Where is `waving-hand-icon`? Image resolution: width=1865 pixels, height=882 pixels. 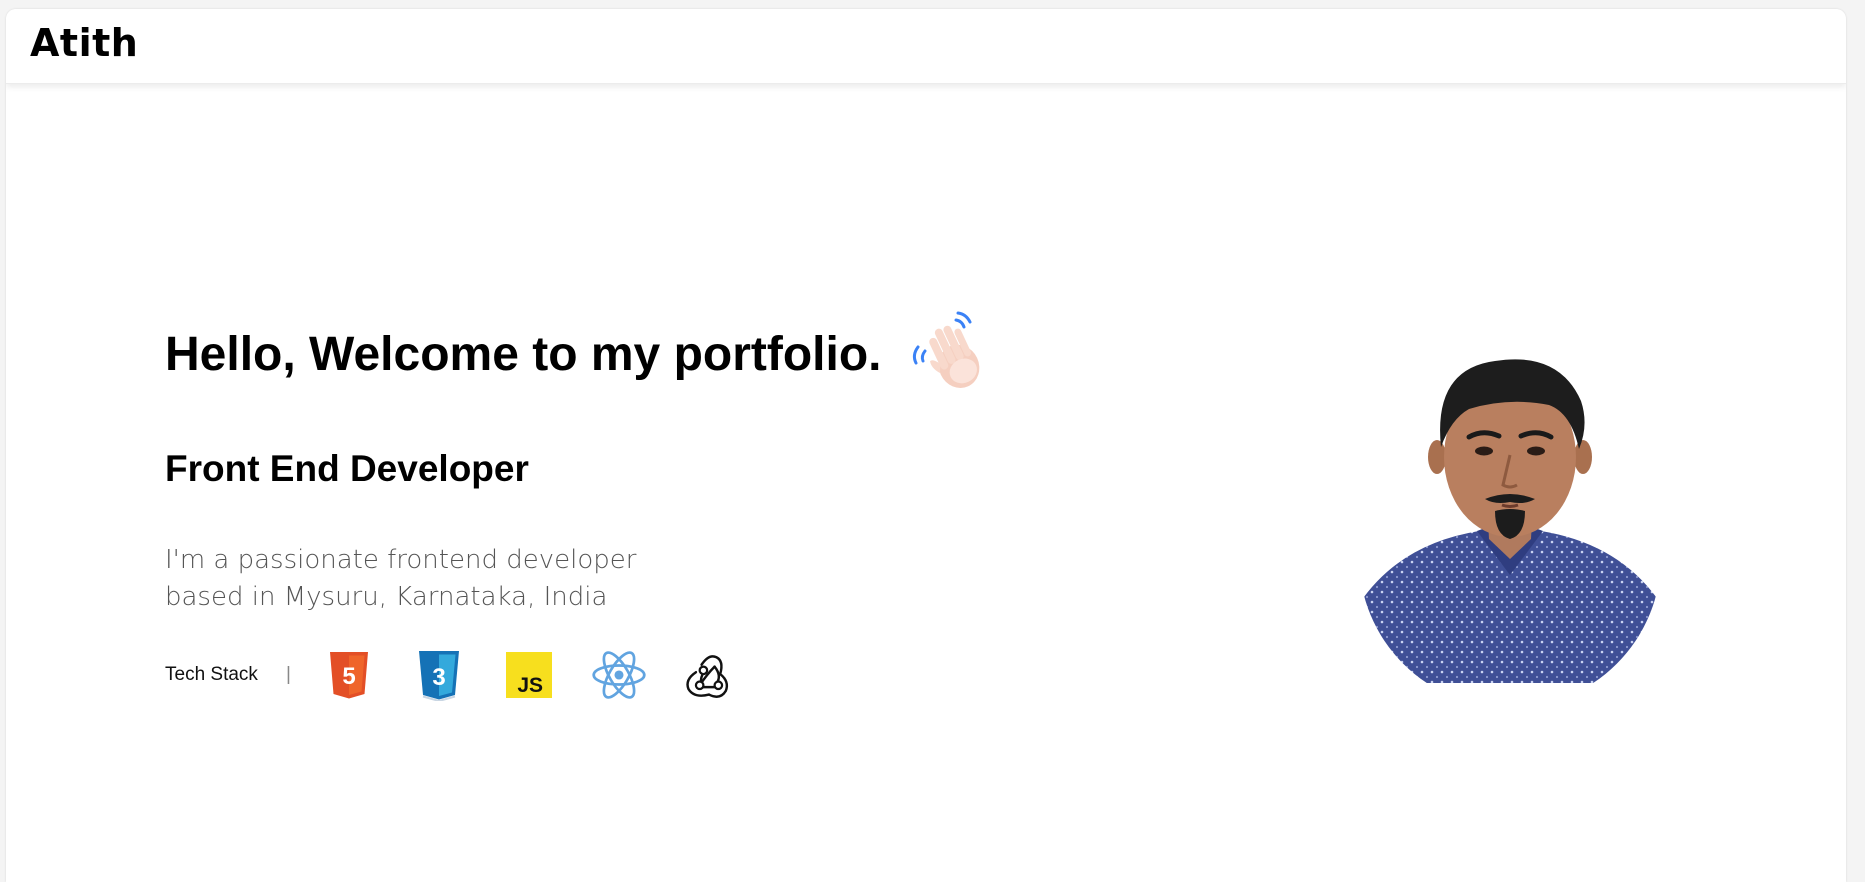
waving-hand-icon is located at coordinates (951, 350).